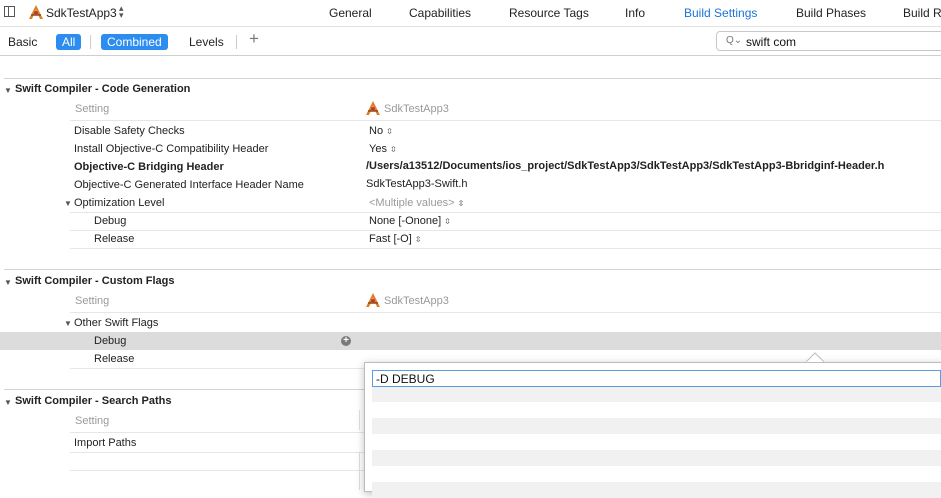 The height and width of the screenshot is (498, 941). I want to click on tab-info: Info, so click(635, 13).